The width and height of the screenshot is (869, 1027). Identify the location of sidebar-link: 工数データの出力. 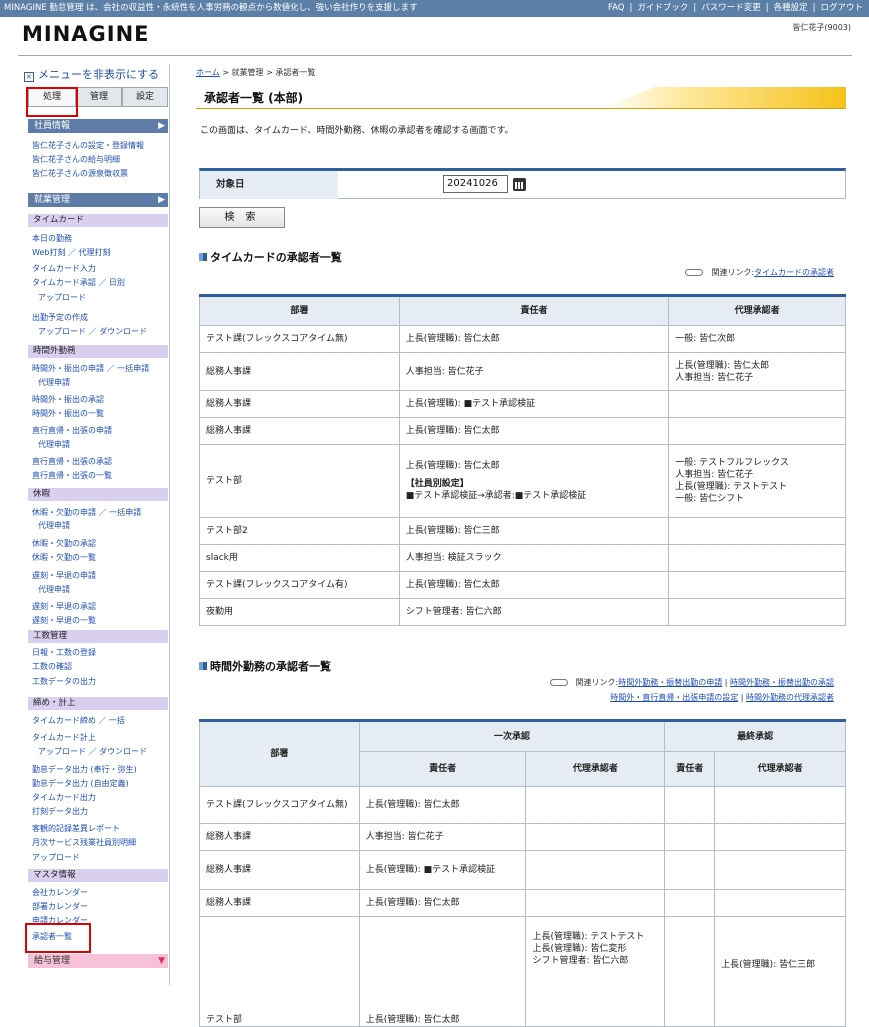
(64, 681).